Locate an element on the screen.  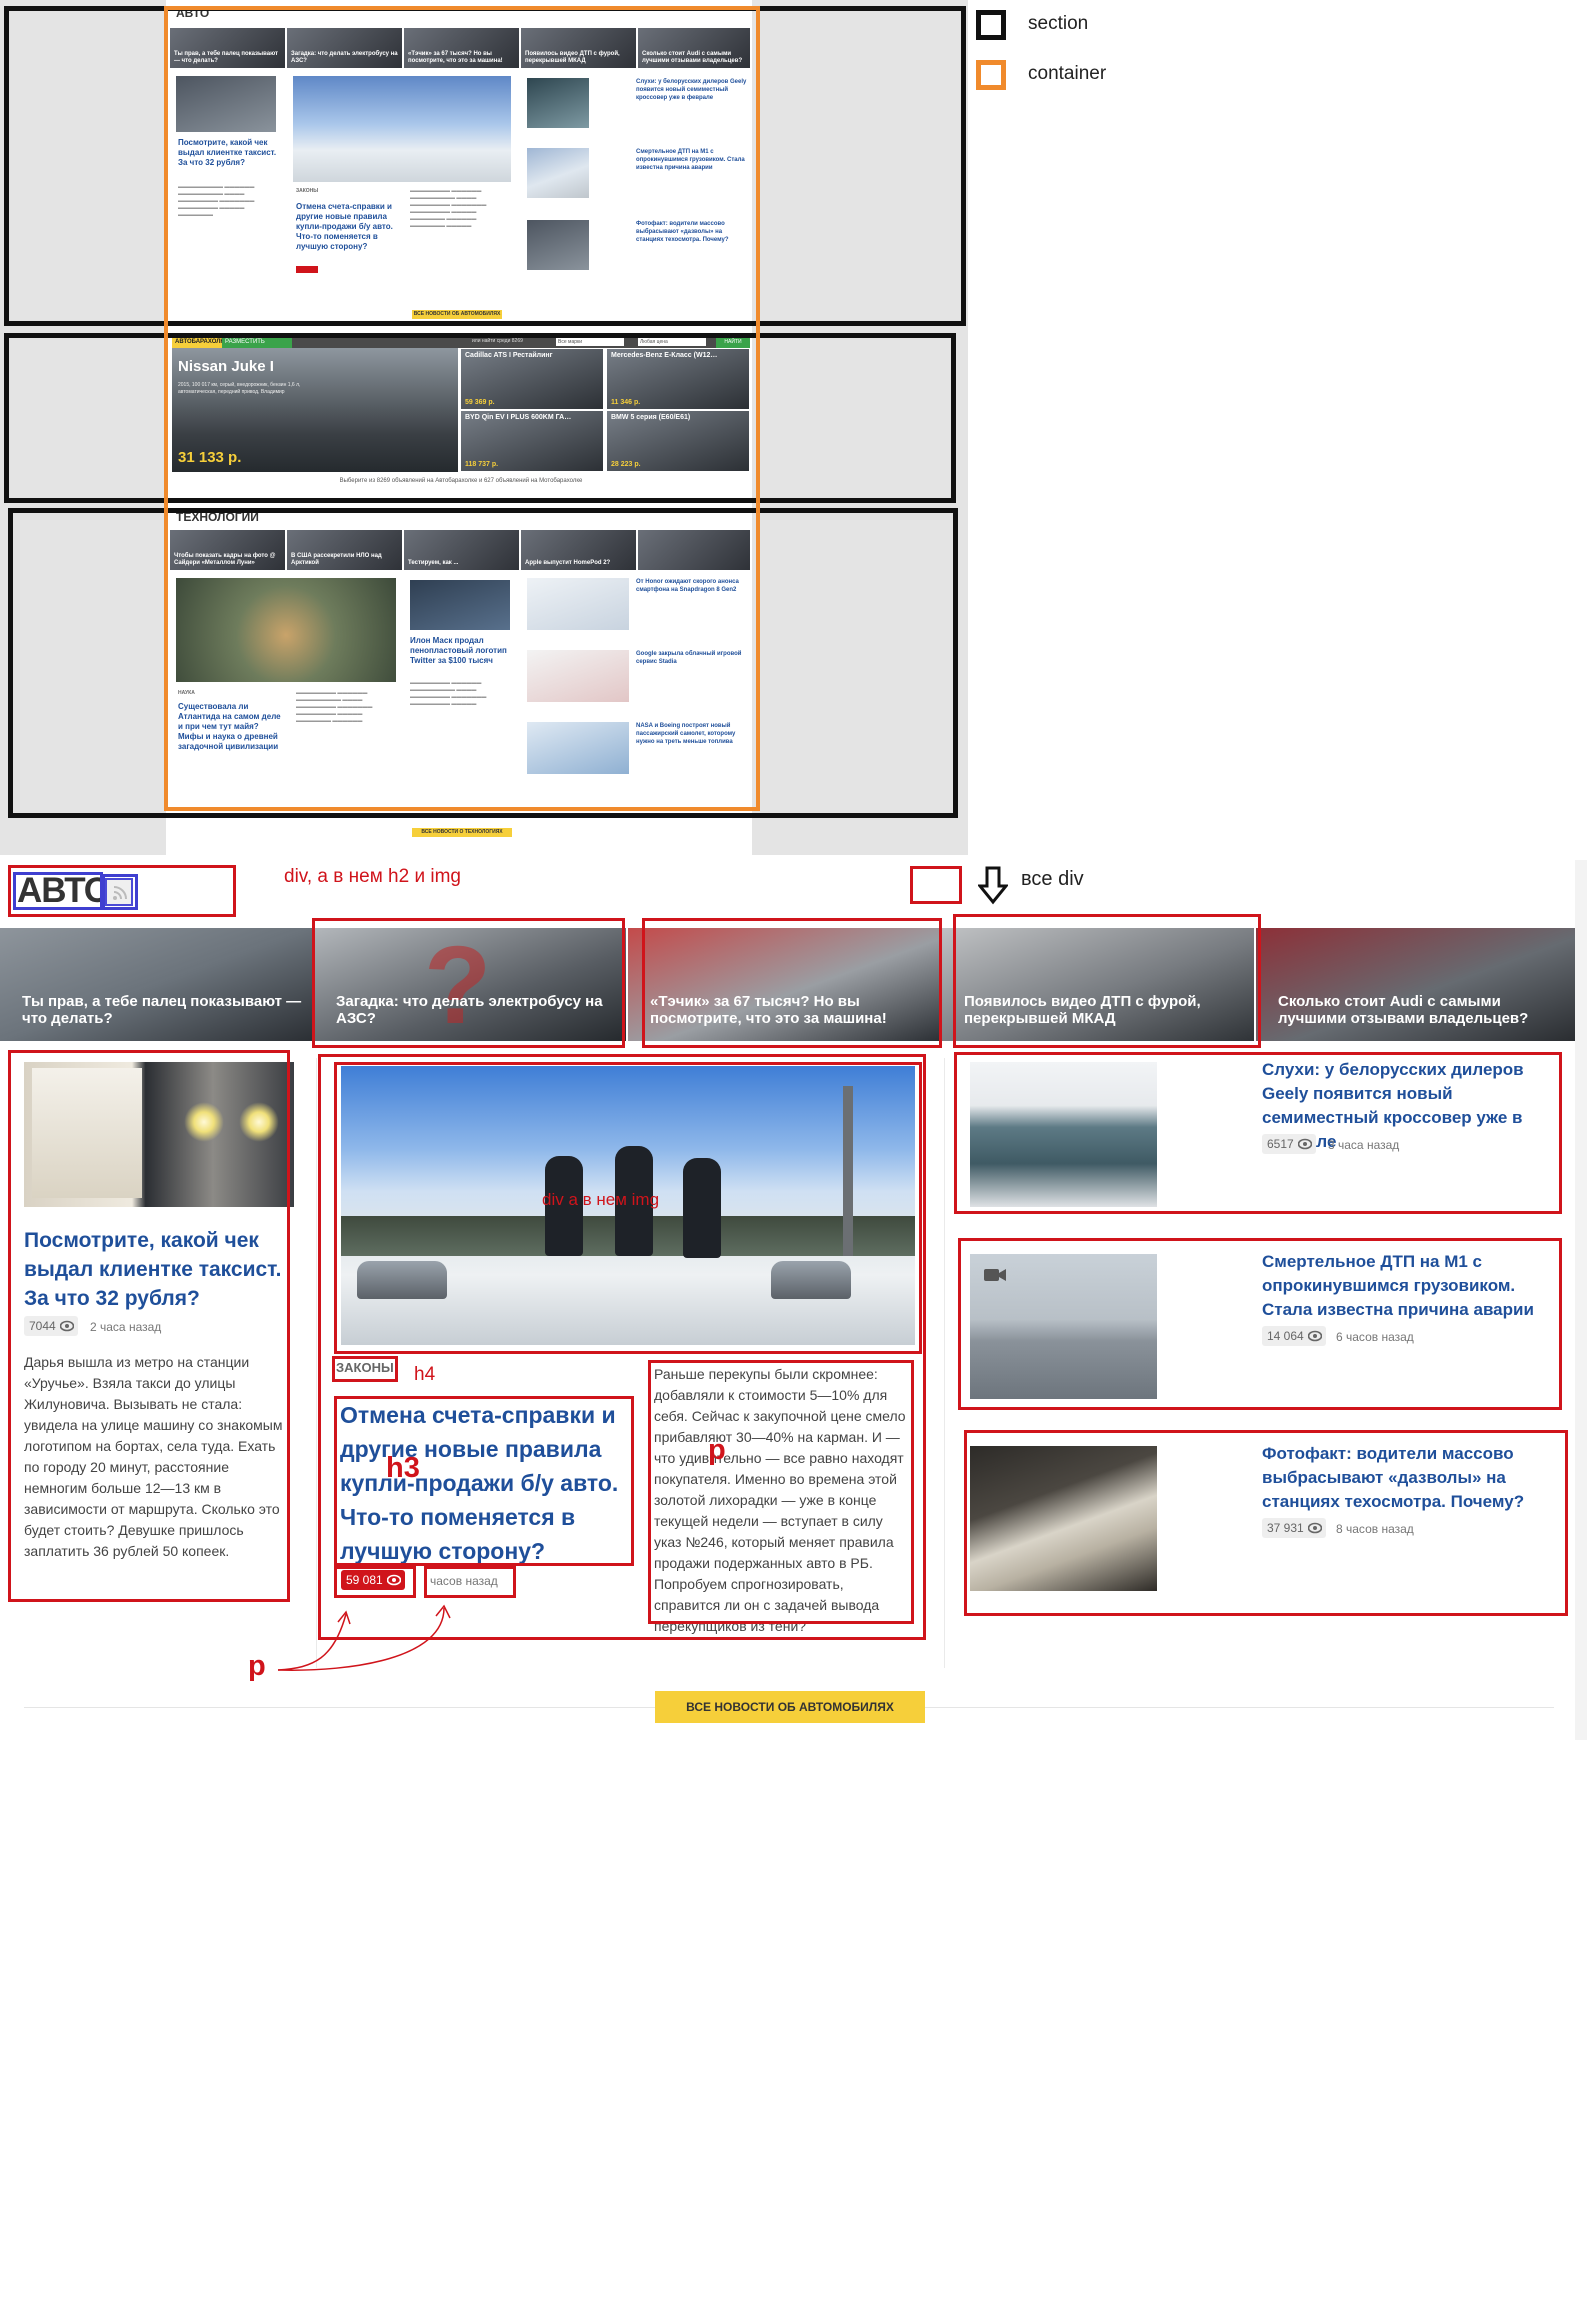
annotation-div-label: div, а в нем h2 и img is located at coordinates (372, 876).